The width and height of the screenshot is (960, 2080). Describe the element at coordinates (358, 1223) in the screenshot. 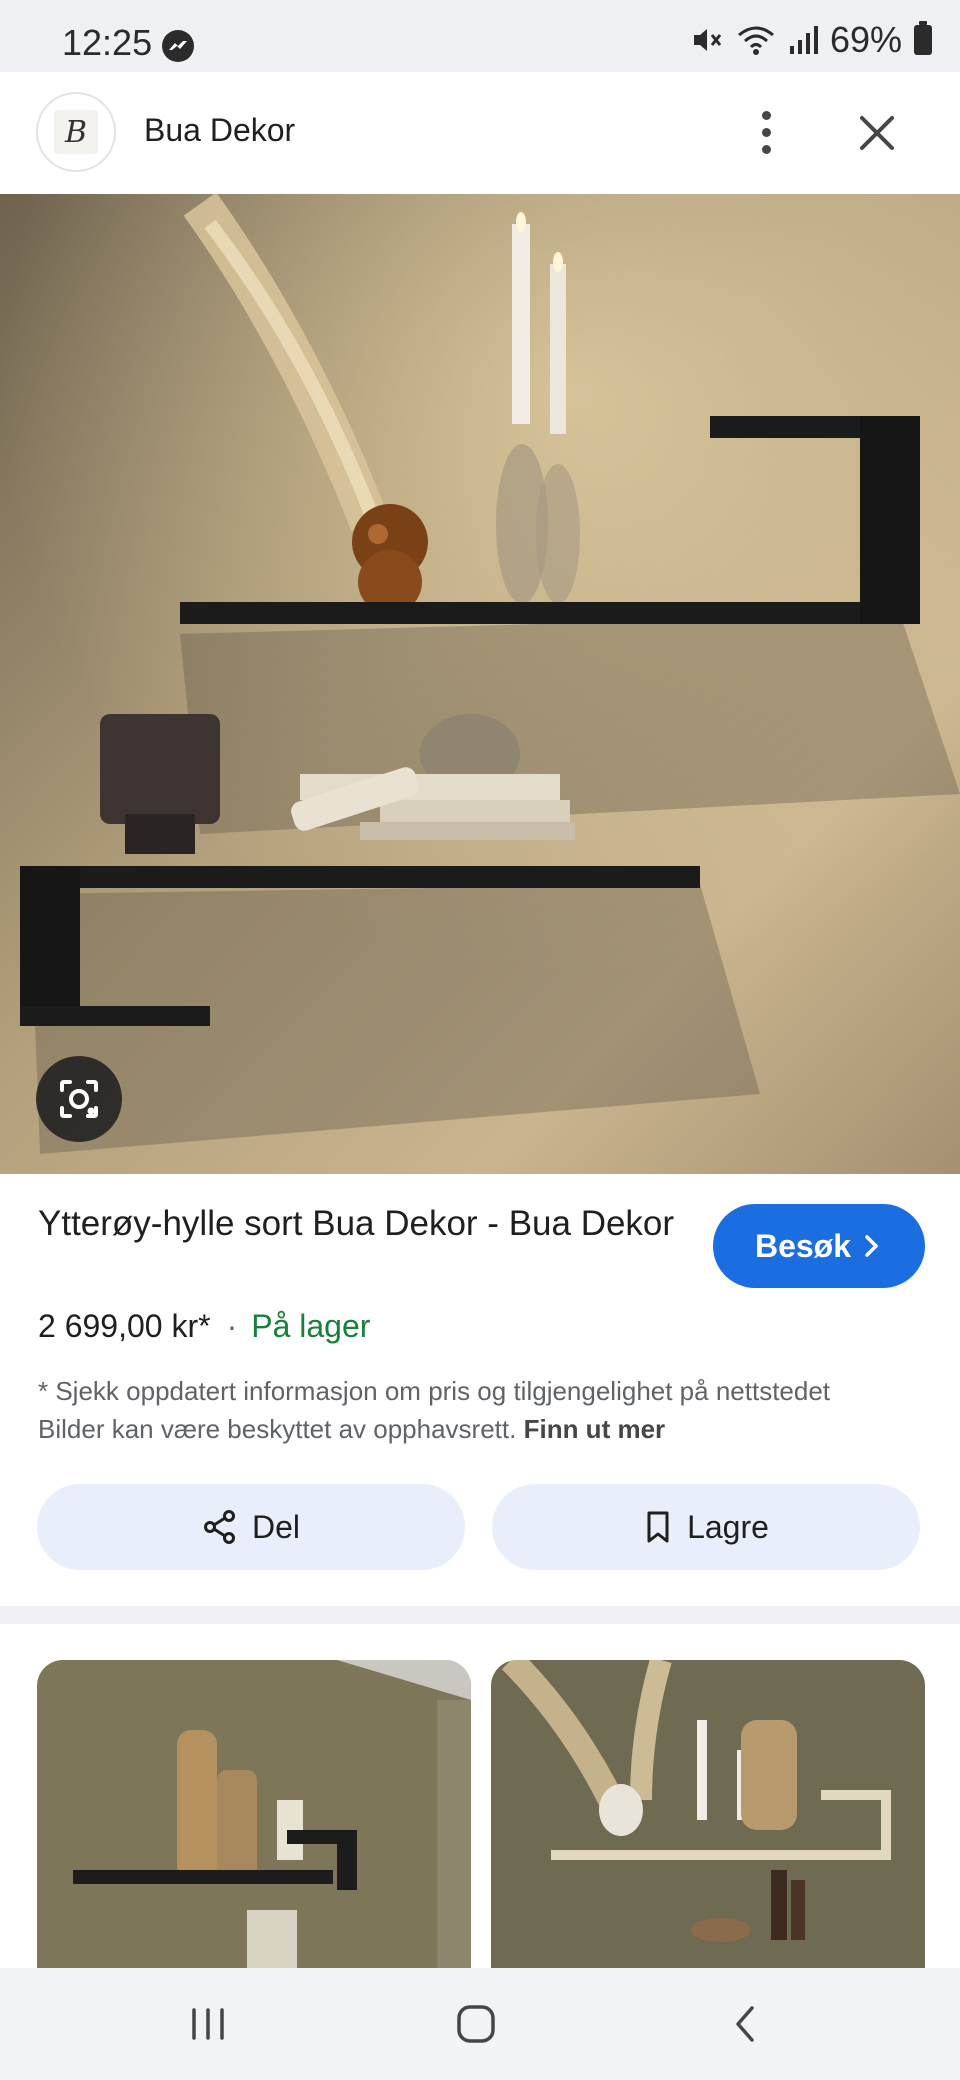

I see `product-title: Ytterøy-hylle sort Bua Dekor - Bua Dekor` at that location.